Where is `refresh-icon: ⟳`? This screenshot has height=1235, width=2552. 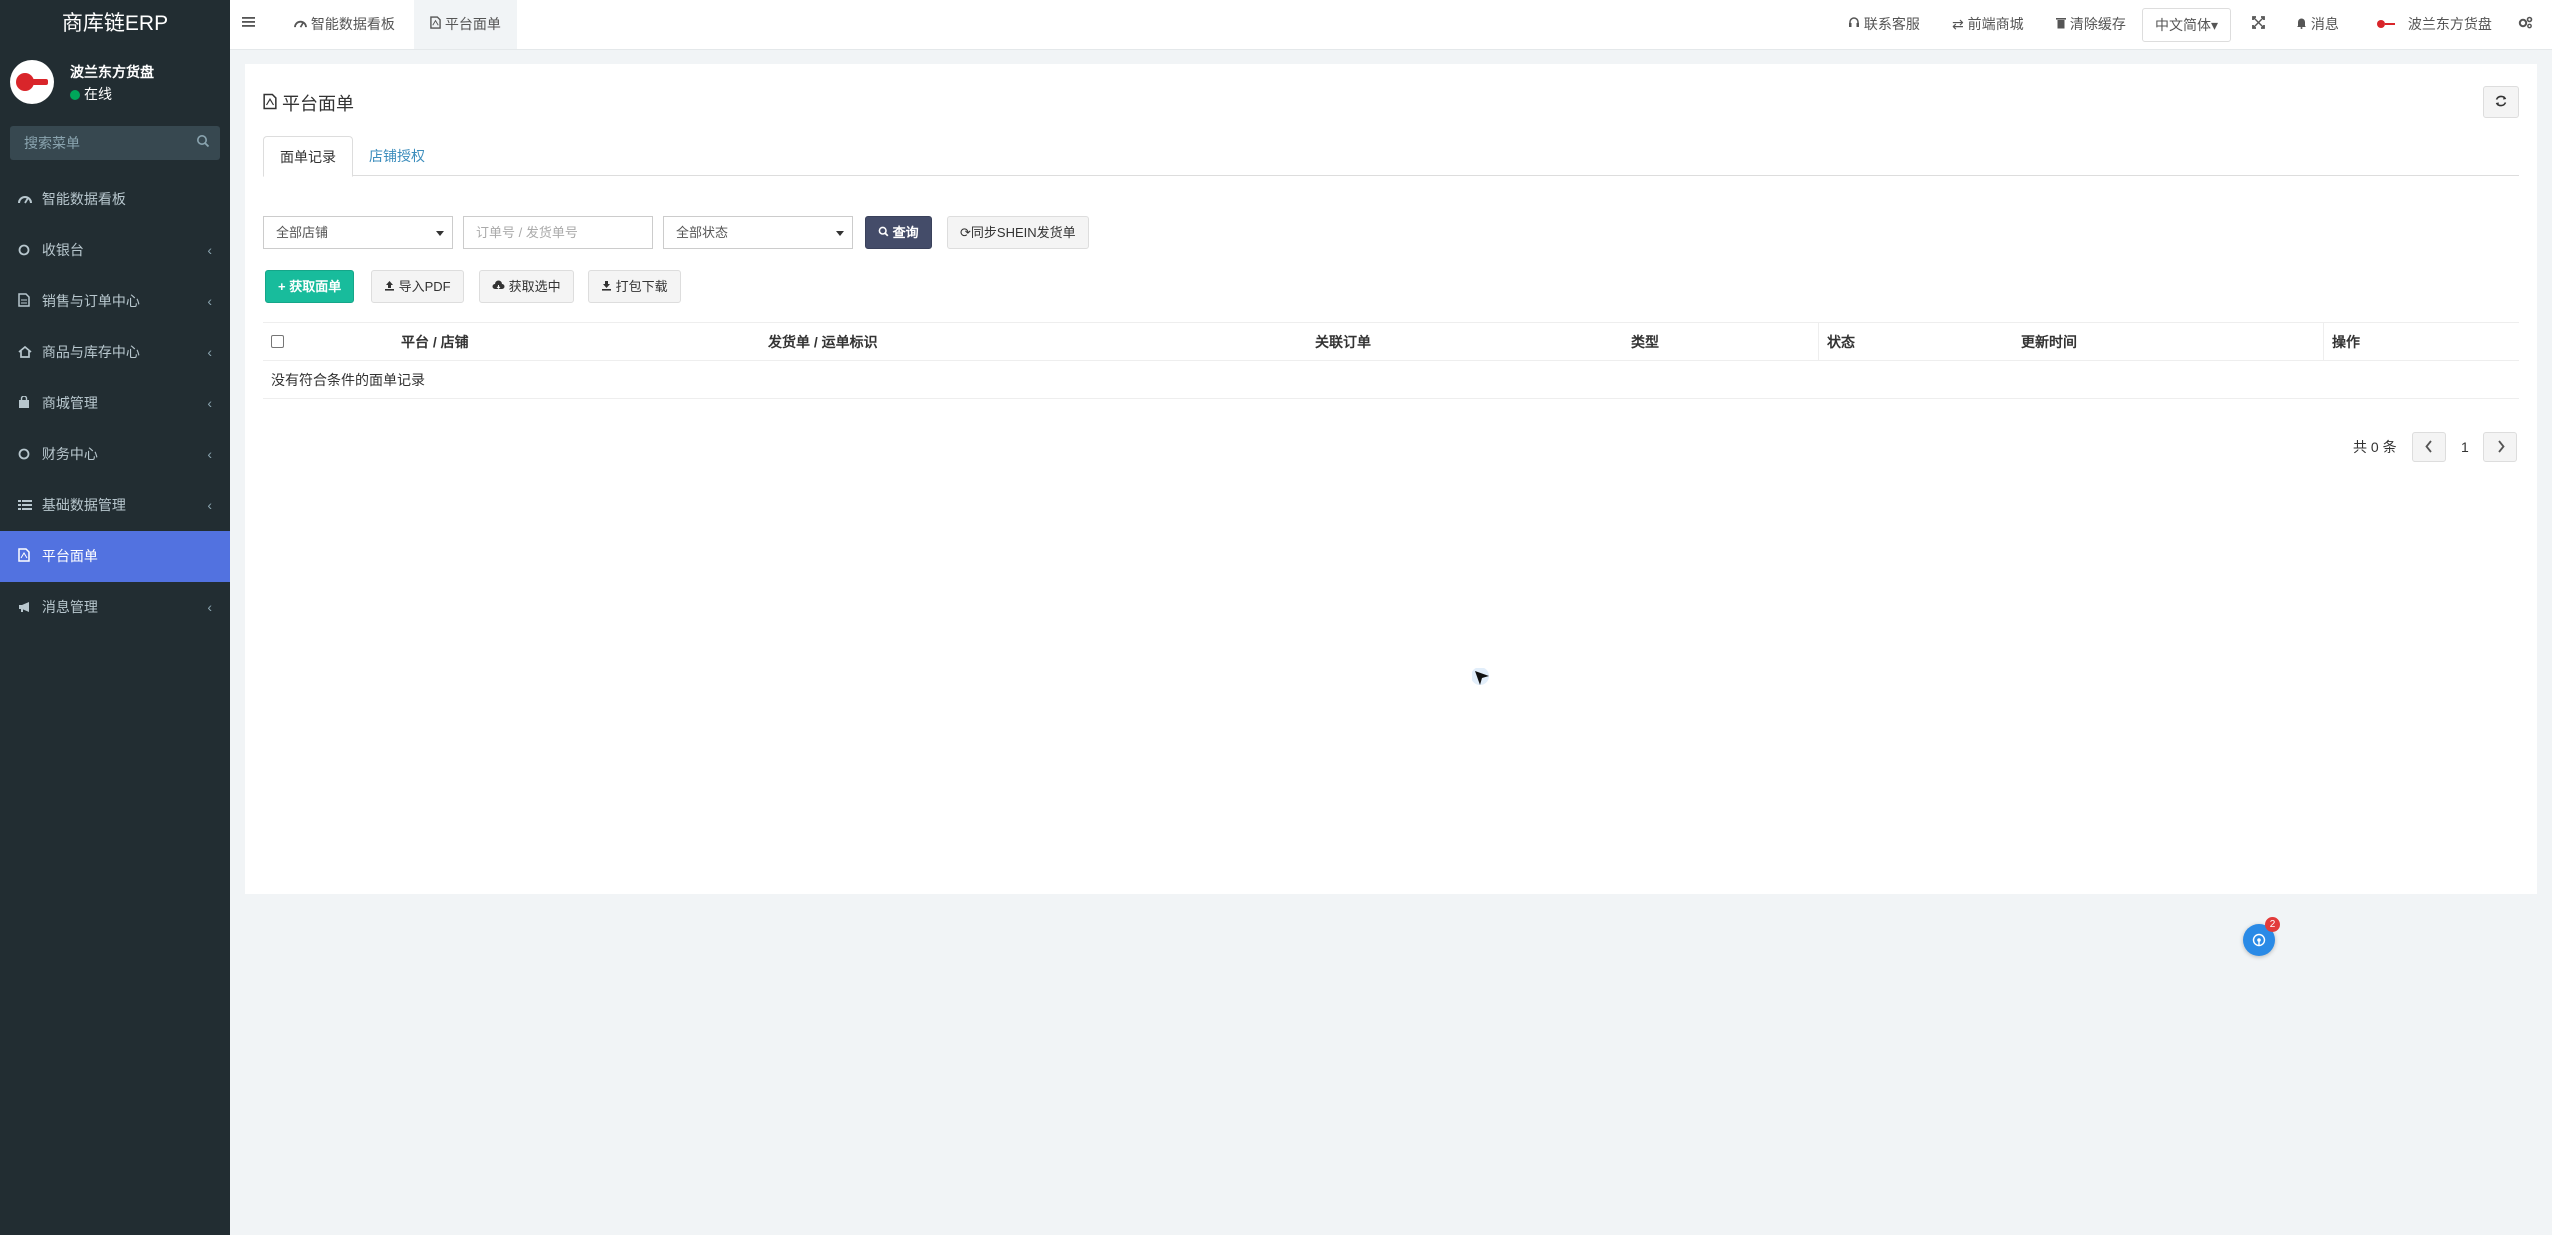
refresh-icon: ⟳ is located at coordinates (965, 232).